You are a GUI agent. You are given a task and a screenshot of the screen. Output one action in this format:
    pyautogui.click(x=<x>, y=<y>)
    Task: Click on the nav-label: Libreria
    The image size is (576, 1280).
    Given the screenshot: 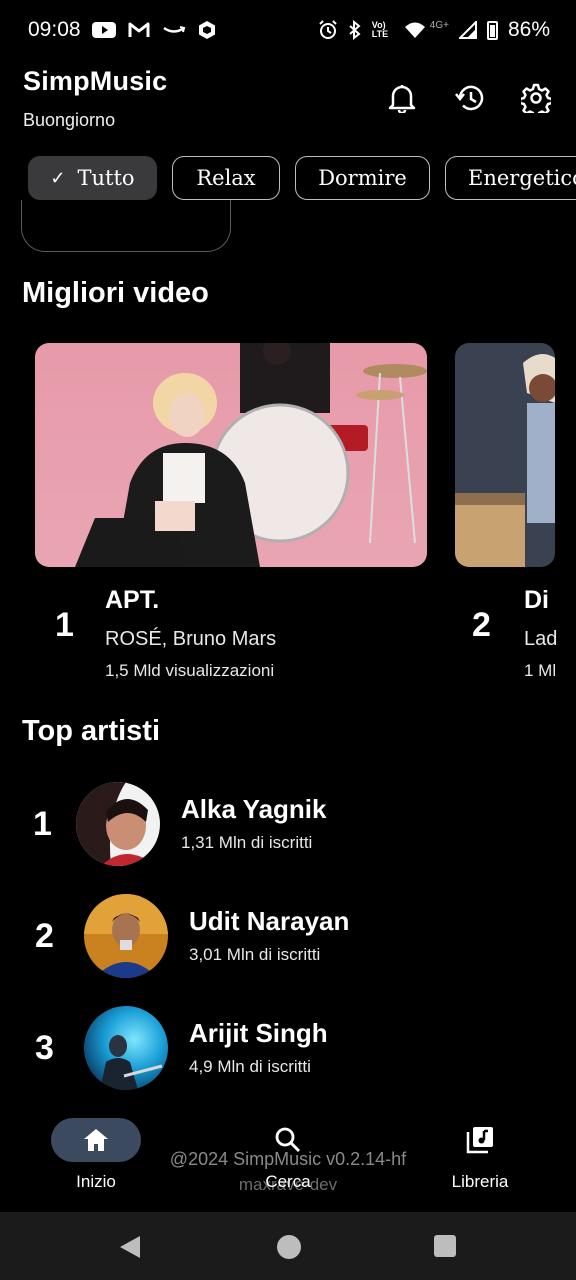 What is the action you would take?
    pyautogui.click(x=480, y=1181)
    